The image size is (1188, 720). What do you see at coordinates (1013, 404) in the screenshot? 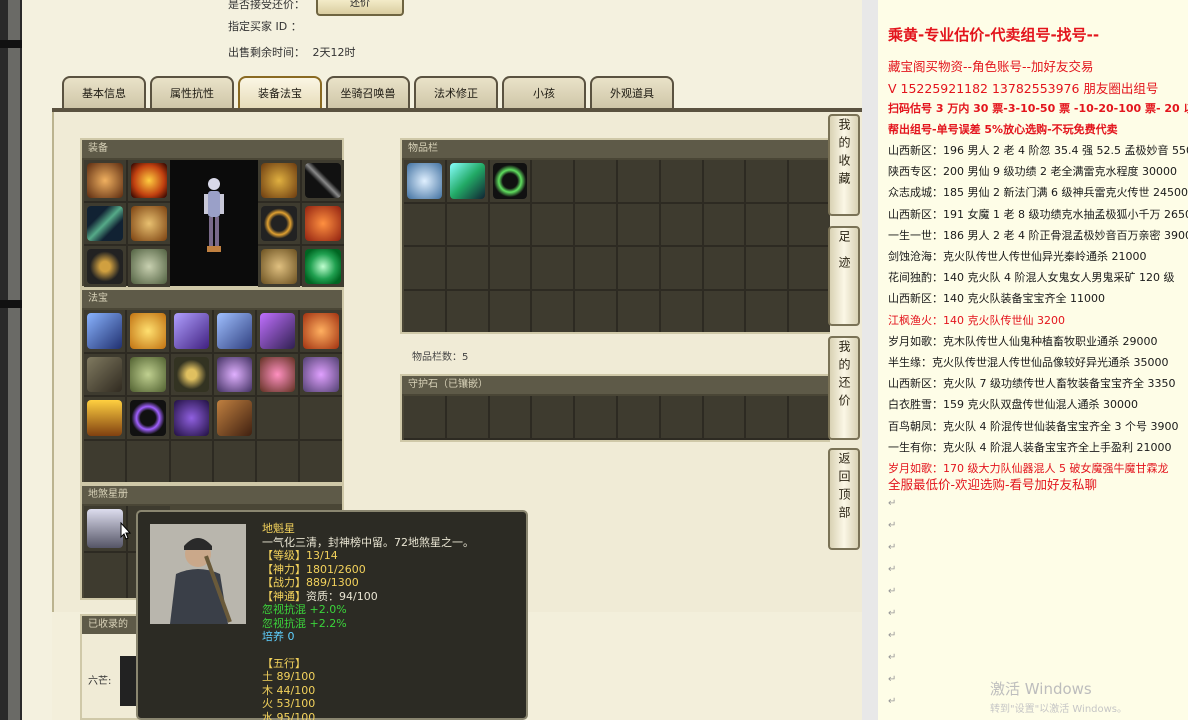
I see `doc-listing-line: 白衣胜雪：159 克火队双盘传世仙混人通杀 30000` at bounding box center [1013, 404].